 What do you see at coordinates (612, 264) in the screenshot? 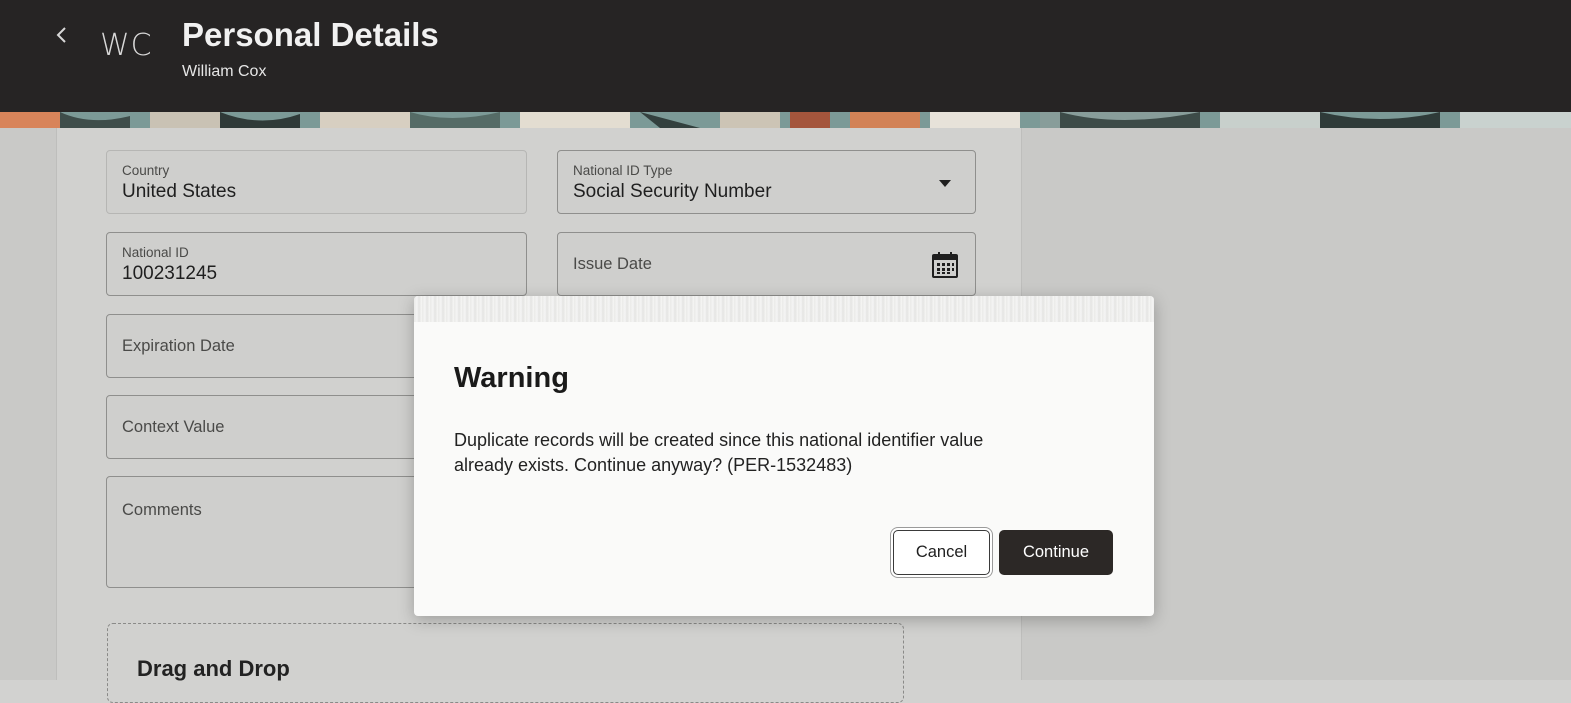
I see `issue-date-label: Issue Date` at bounding box center [612, 264].